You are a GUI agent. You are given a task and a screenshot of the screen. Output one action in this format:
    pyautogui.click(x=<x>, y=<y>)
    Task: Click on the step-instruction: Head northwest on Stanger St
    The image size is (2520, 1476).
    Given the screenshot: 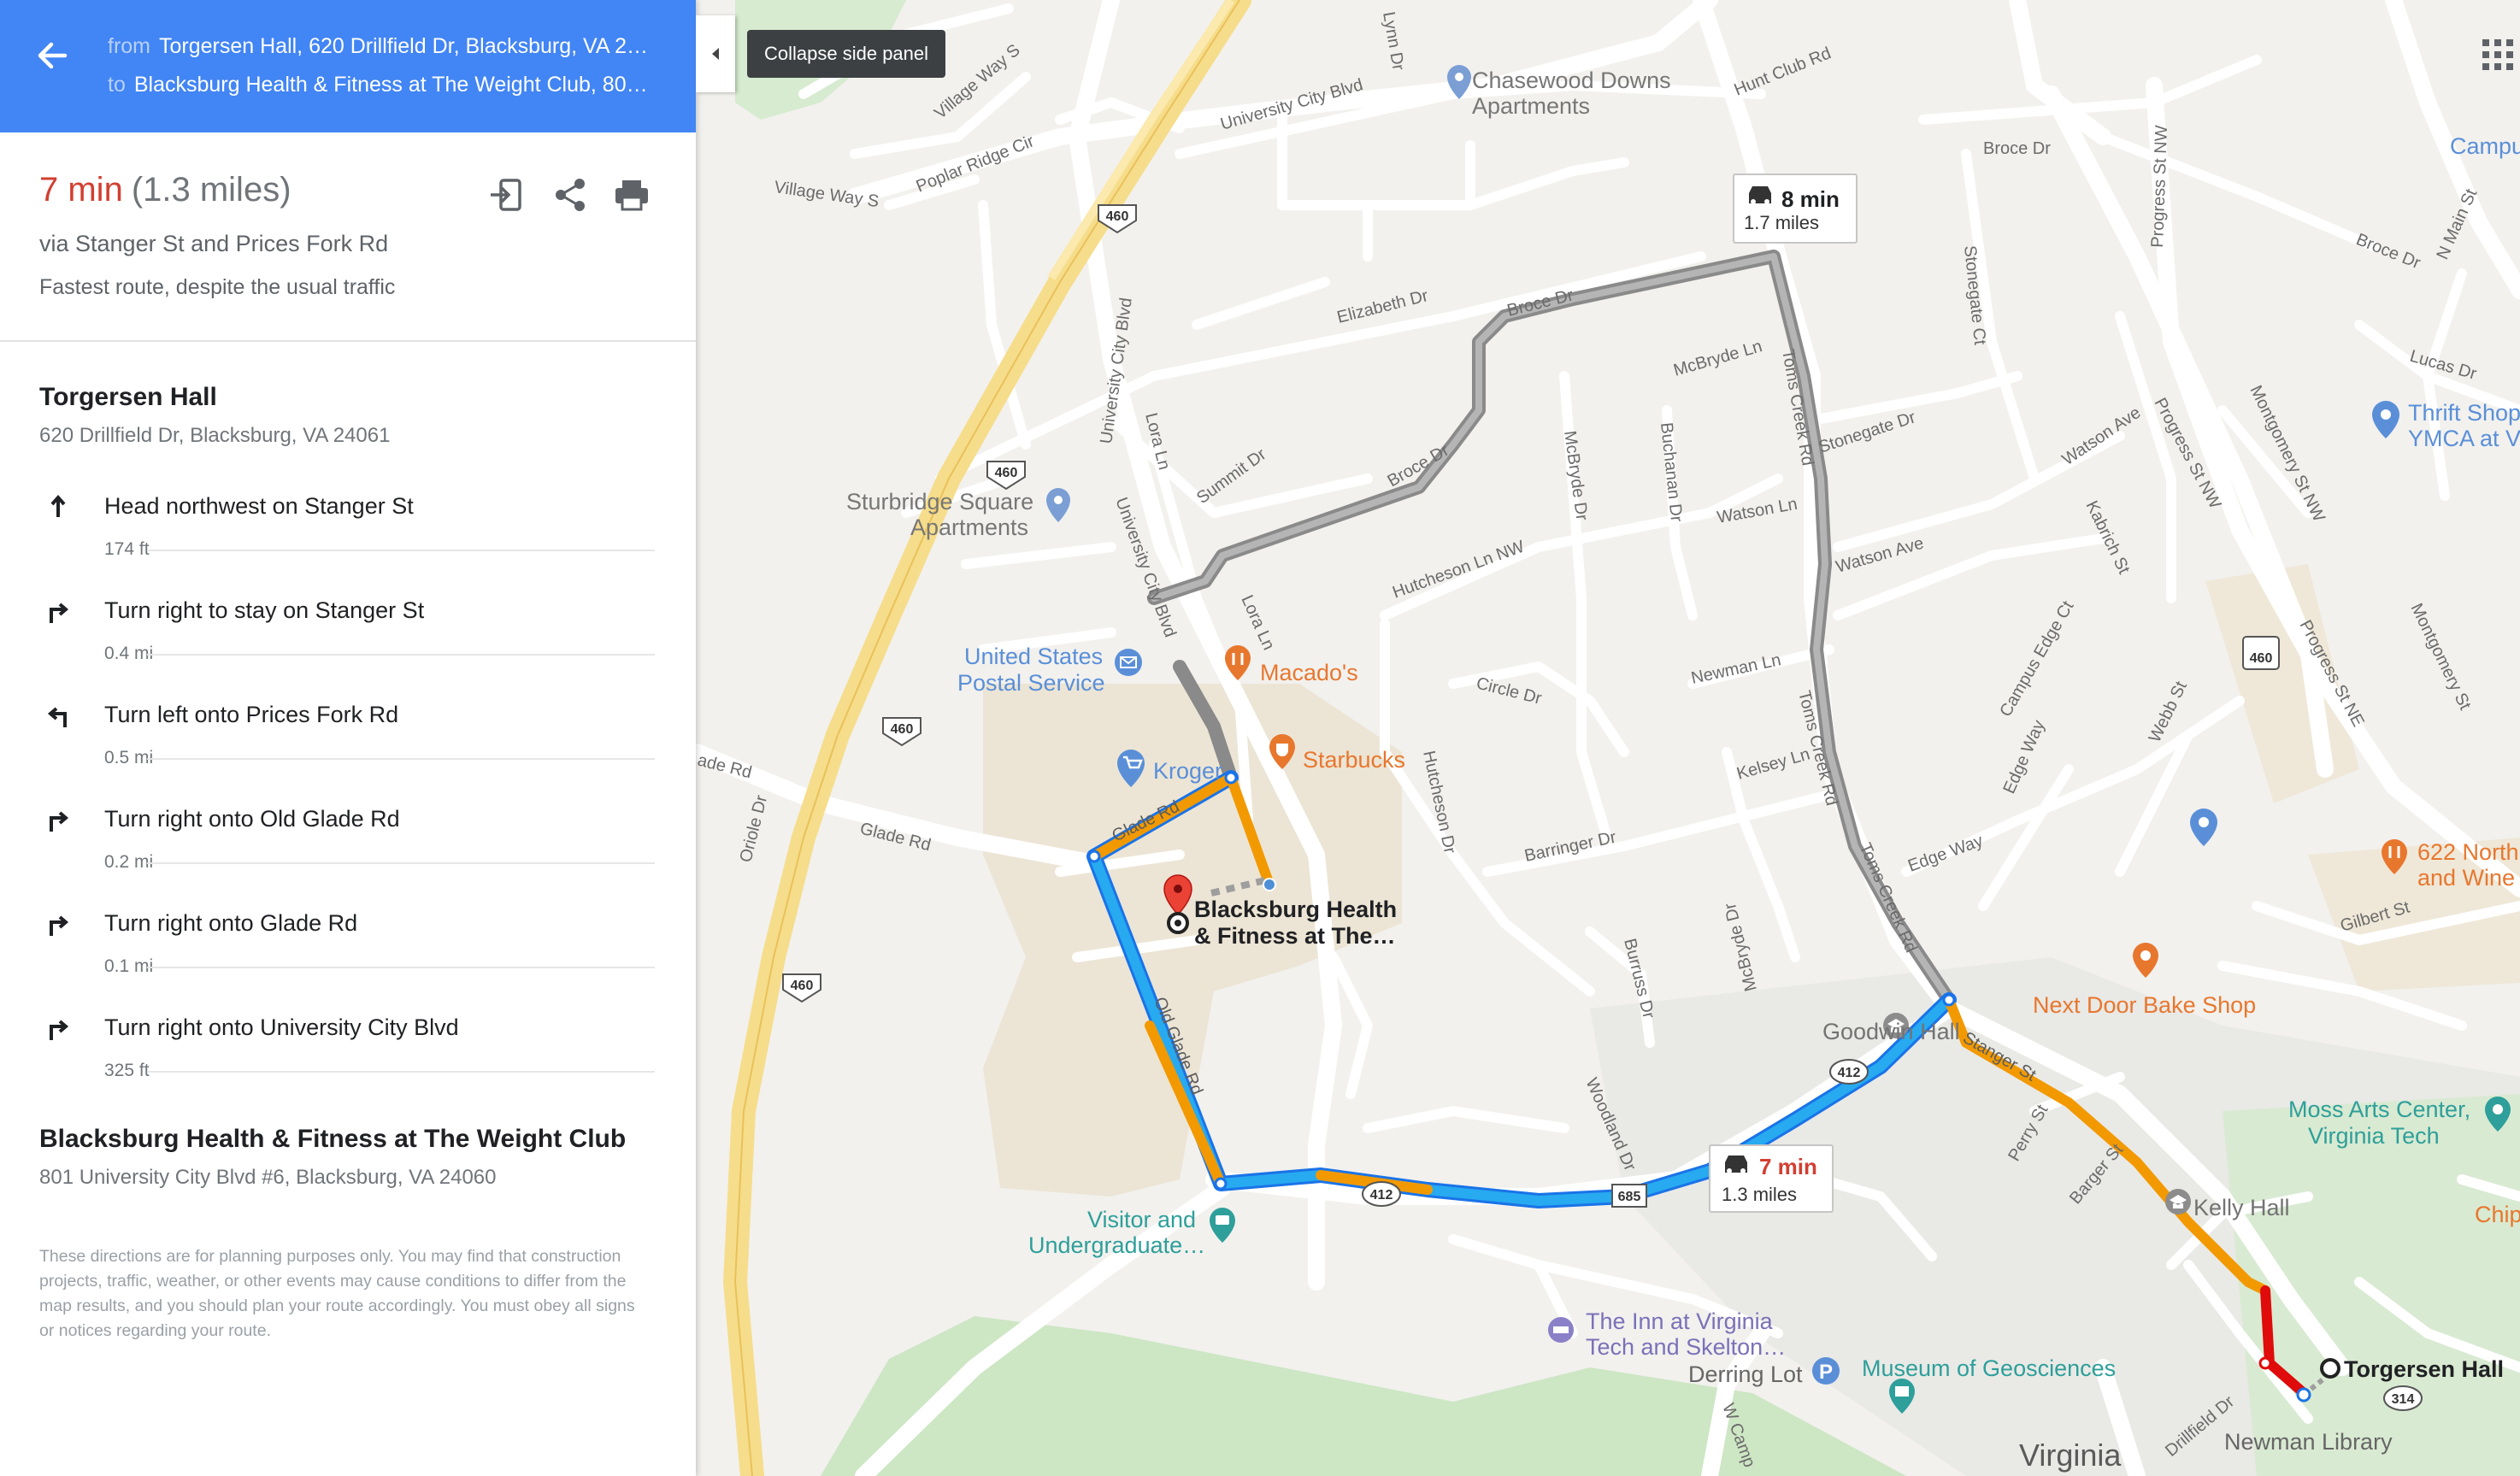 What is the action you would take?
    pyautogui.click(x=259, y=506)
    